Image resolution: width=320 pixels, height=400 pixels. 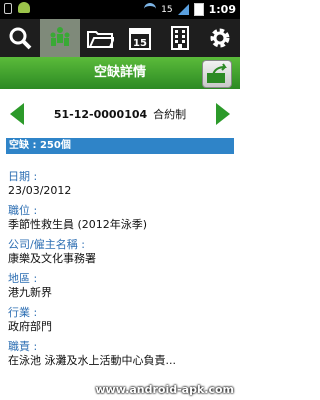 I want to click on battery-icon, so click(x=198, y=9).